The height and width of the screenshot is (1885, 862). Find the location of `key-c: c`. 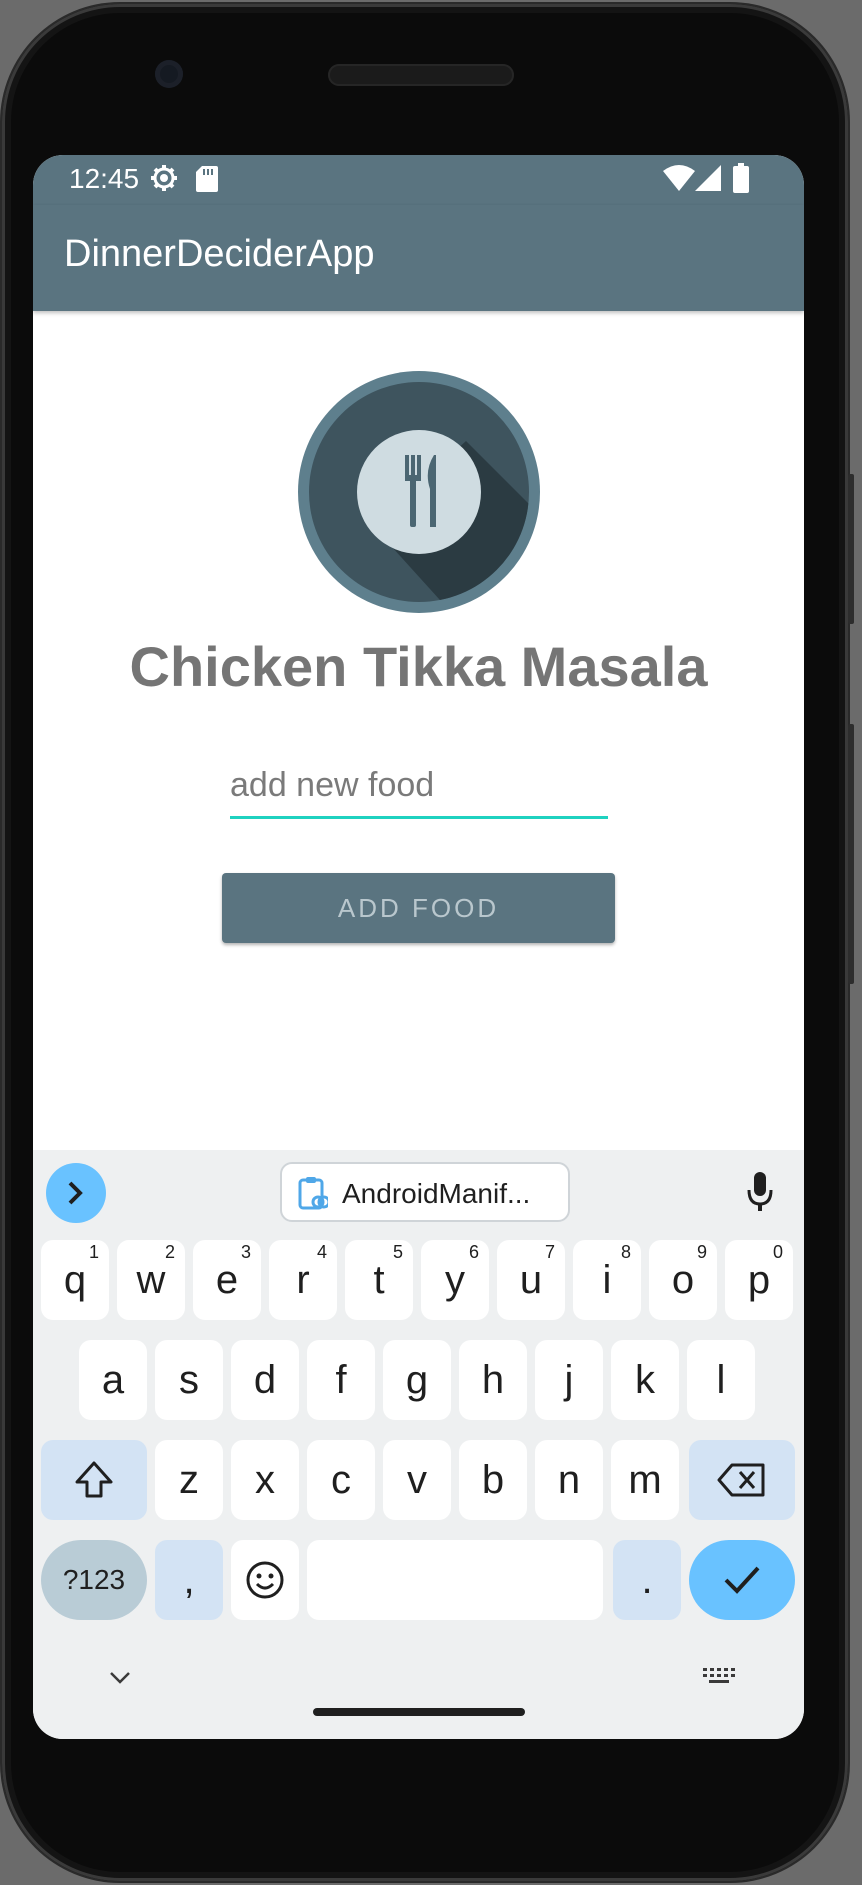

key-c: c is located at coordinates (341, 1480).